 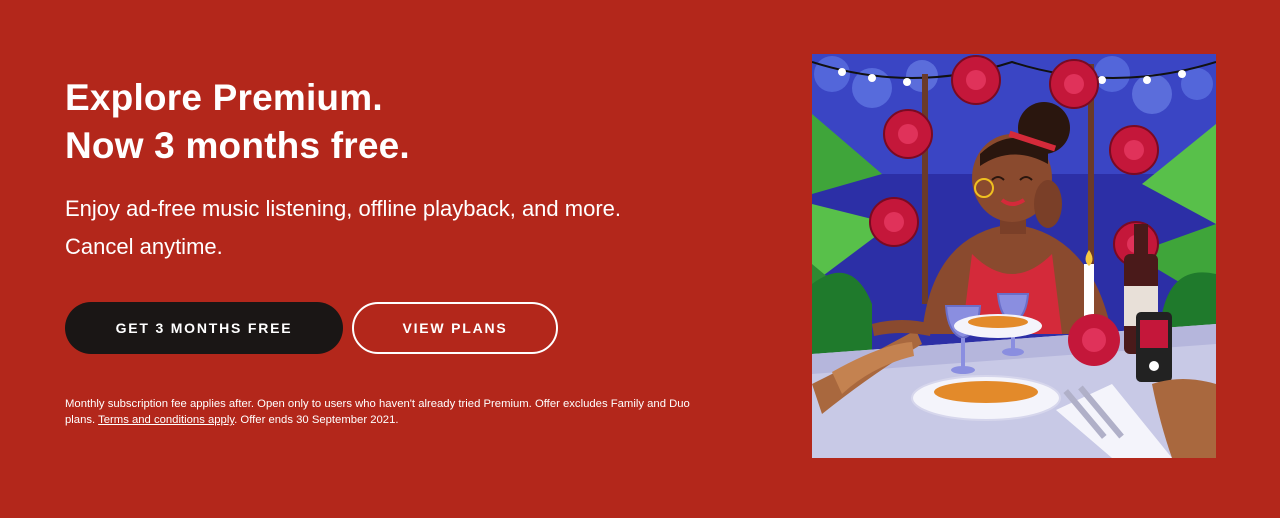 I want to click on fineprint-end: . Offer ends 30 September 2021., so click(x=316, y=420).